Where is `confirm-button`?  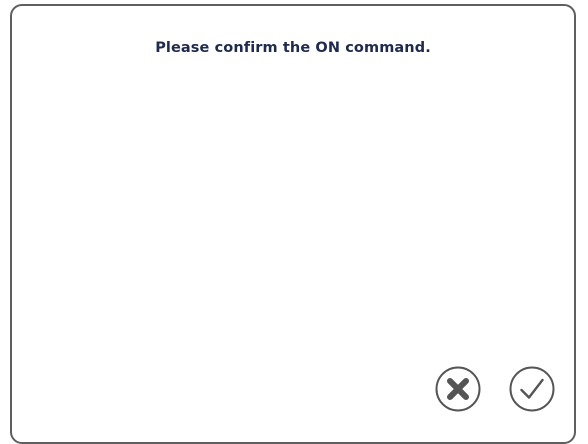
confirm-button is located at coordinates (532, 389).